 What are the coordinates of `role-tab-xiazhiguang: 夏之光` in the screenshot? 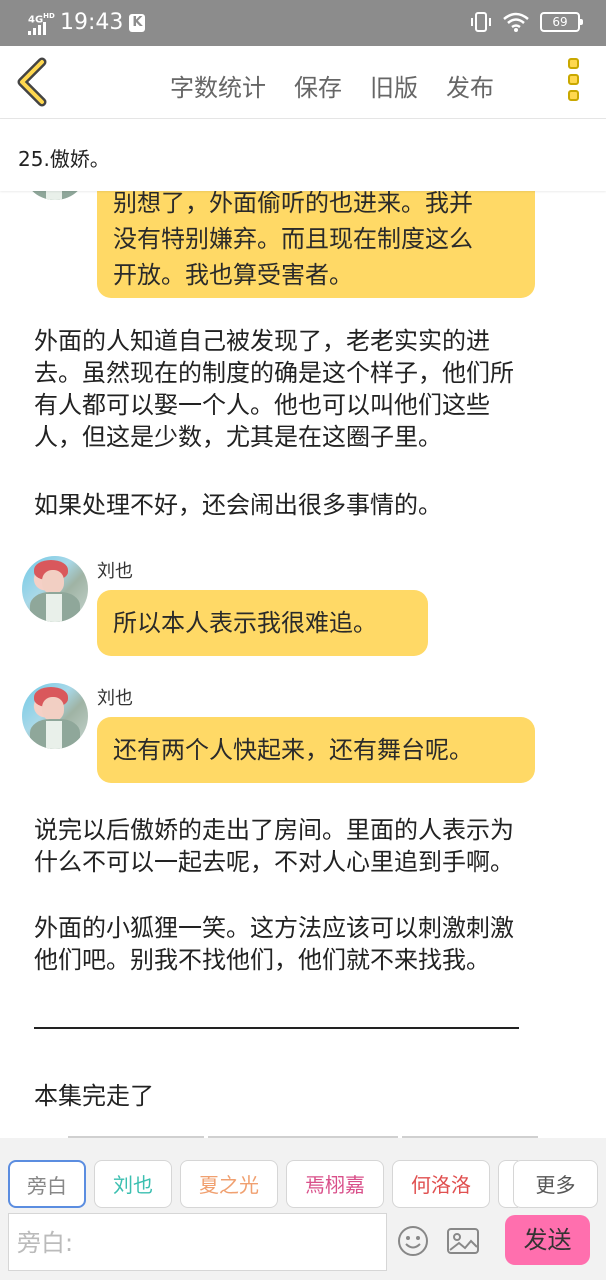 It's located at (229, 1184).